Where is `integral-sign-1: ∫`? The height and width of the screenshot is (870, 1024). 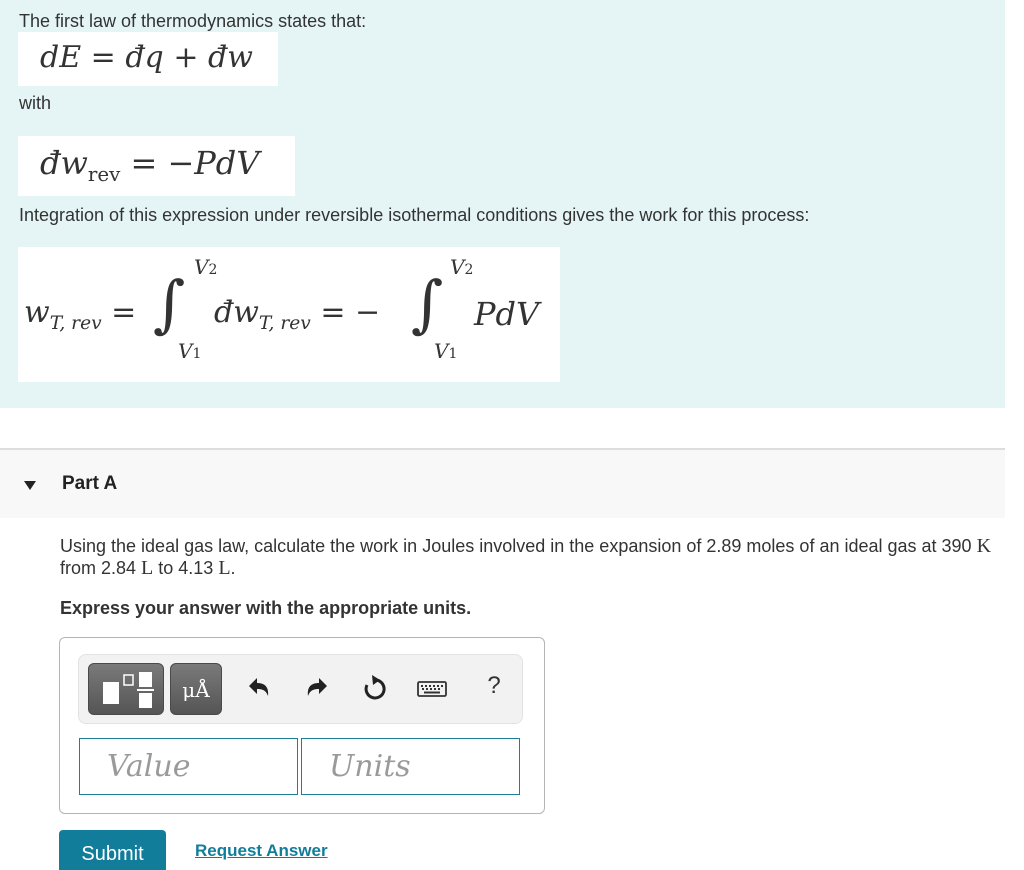 integral-sign-1: ∫ is located at coordinates (169, 303).